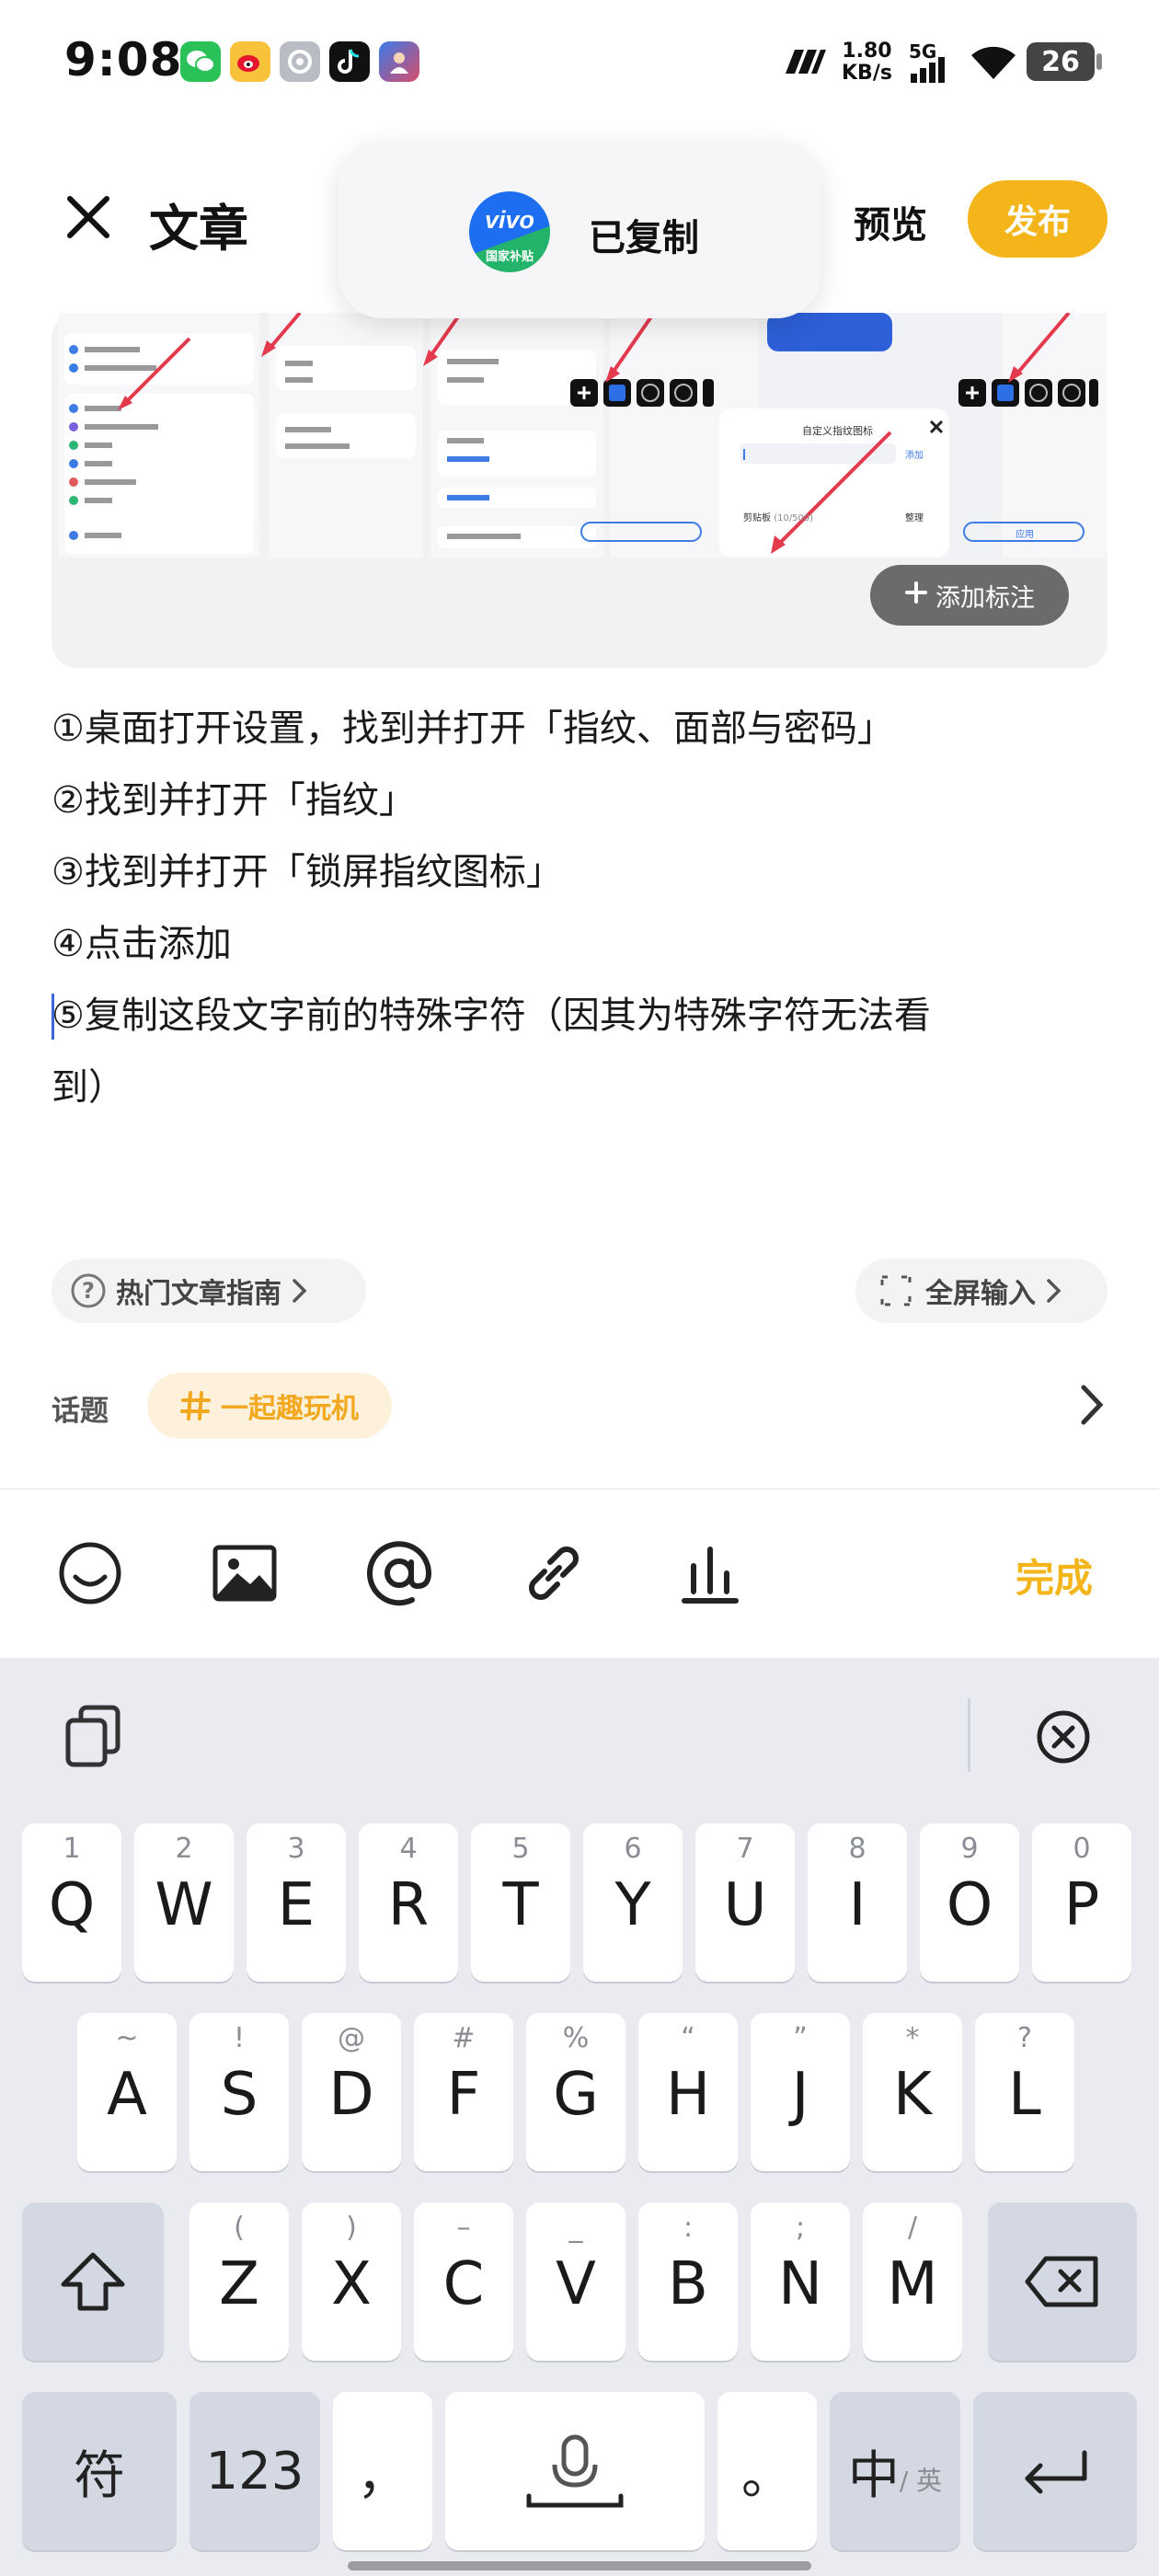 This screenshot has width=1159, height=2576. I want to click on key-label: F, so click(463, 2095).